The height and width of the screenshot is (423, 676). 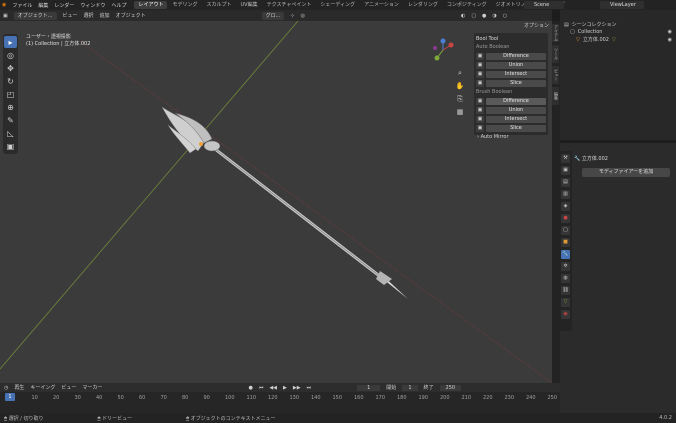 What do you see at coordinates (423, 5) in the screenshot?
I see `tab-rendering: レンダリング` at bounding box center [423, 5].